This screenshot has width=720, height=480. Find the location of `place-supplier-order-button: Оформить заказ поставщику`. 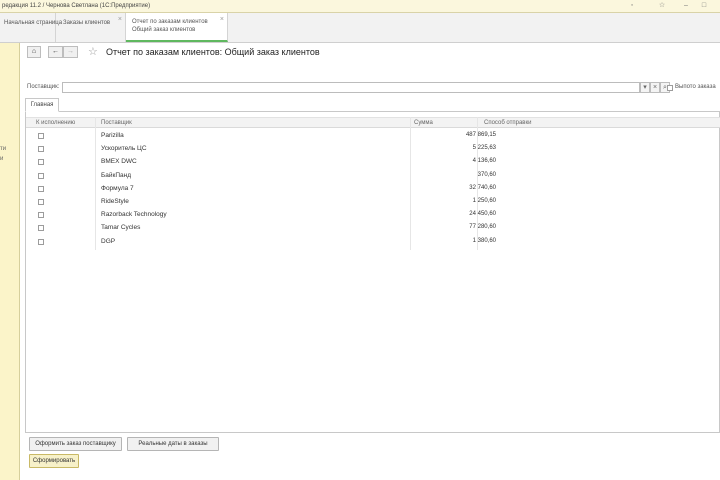

place-supplier-order-button: Оформить заказ поставщику is located at coordinates (75, 444).